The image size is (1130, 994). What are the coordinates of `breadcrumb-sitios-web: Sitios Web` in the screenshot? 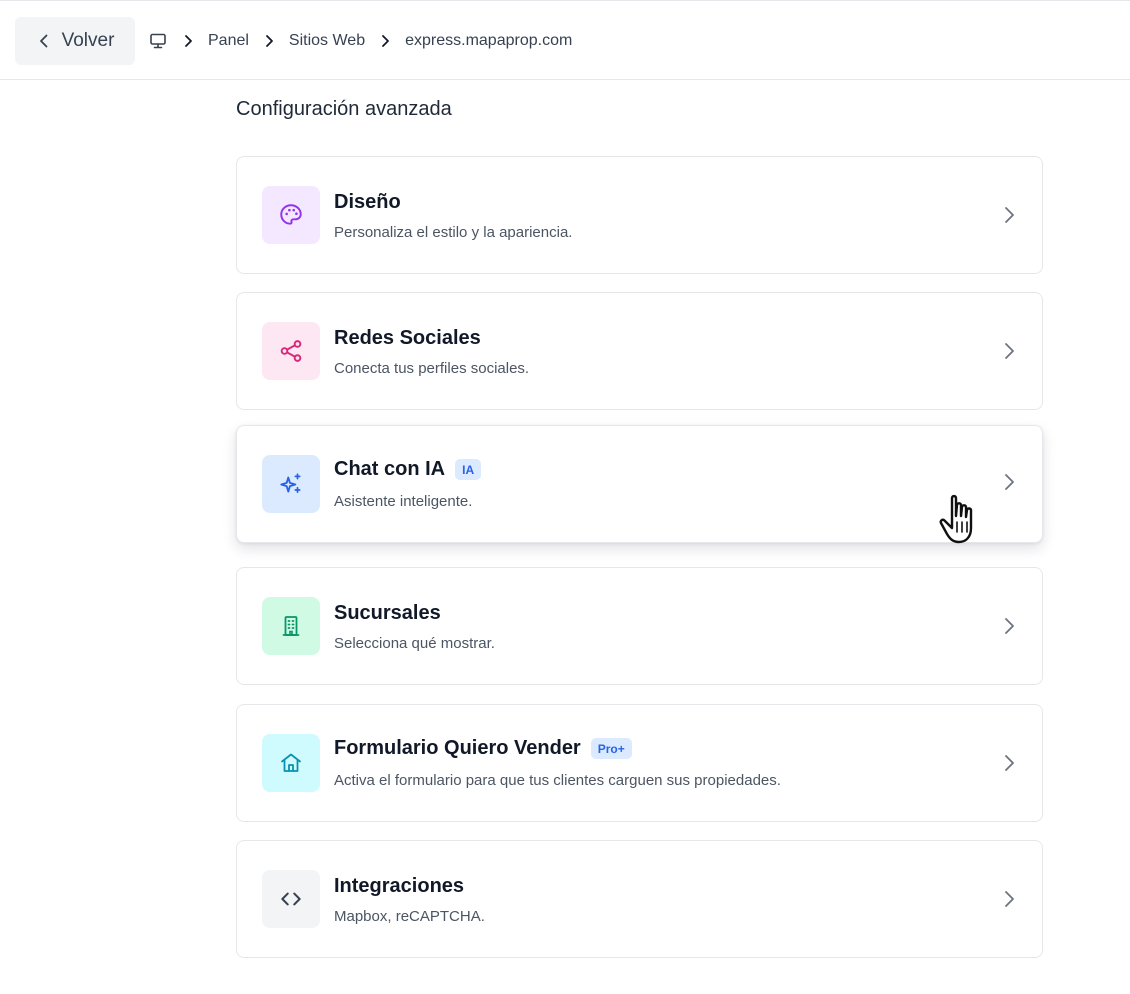 It's located at (327, 41).